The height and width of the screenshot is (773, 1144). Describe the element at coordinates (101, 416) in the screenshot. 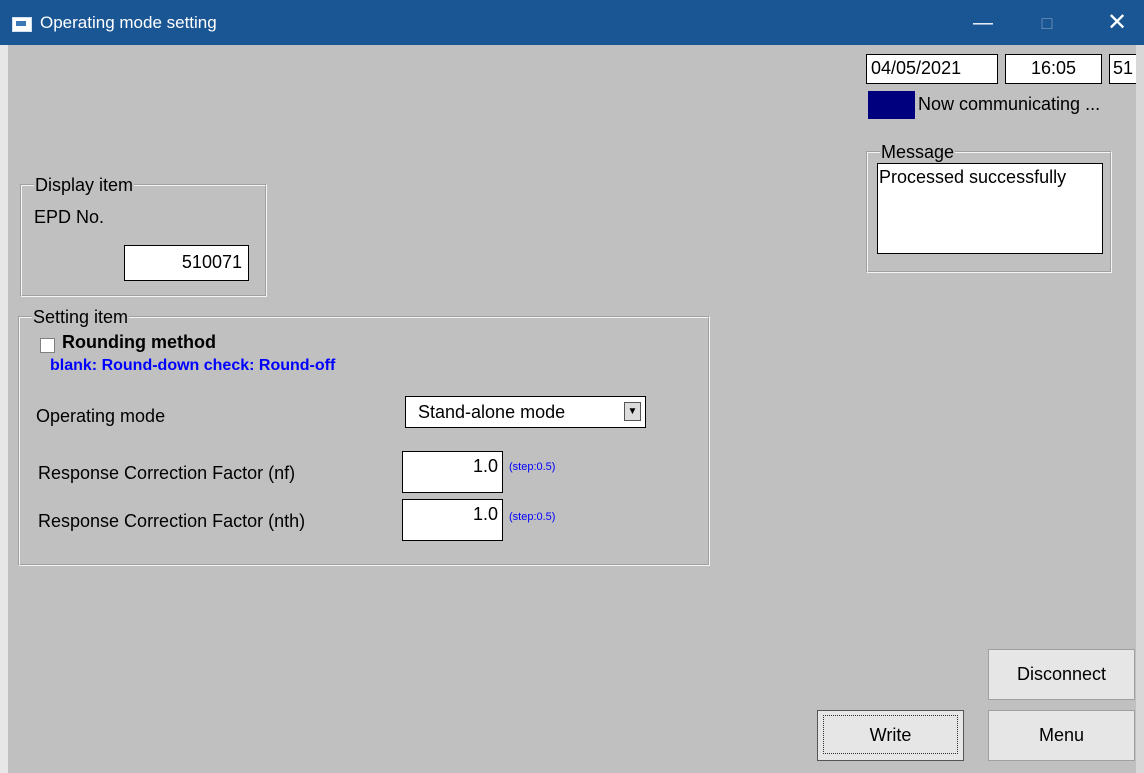

I see `operating-mode-label: Operating mode` at that location.